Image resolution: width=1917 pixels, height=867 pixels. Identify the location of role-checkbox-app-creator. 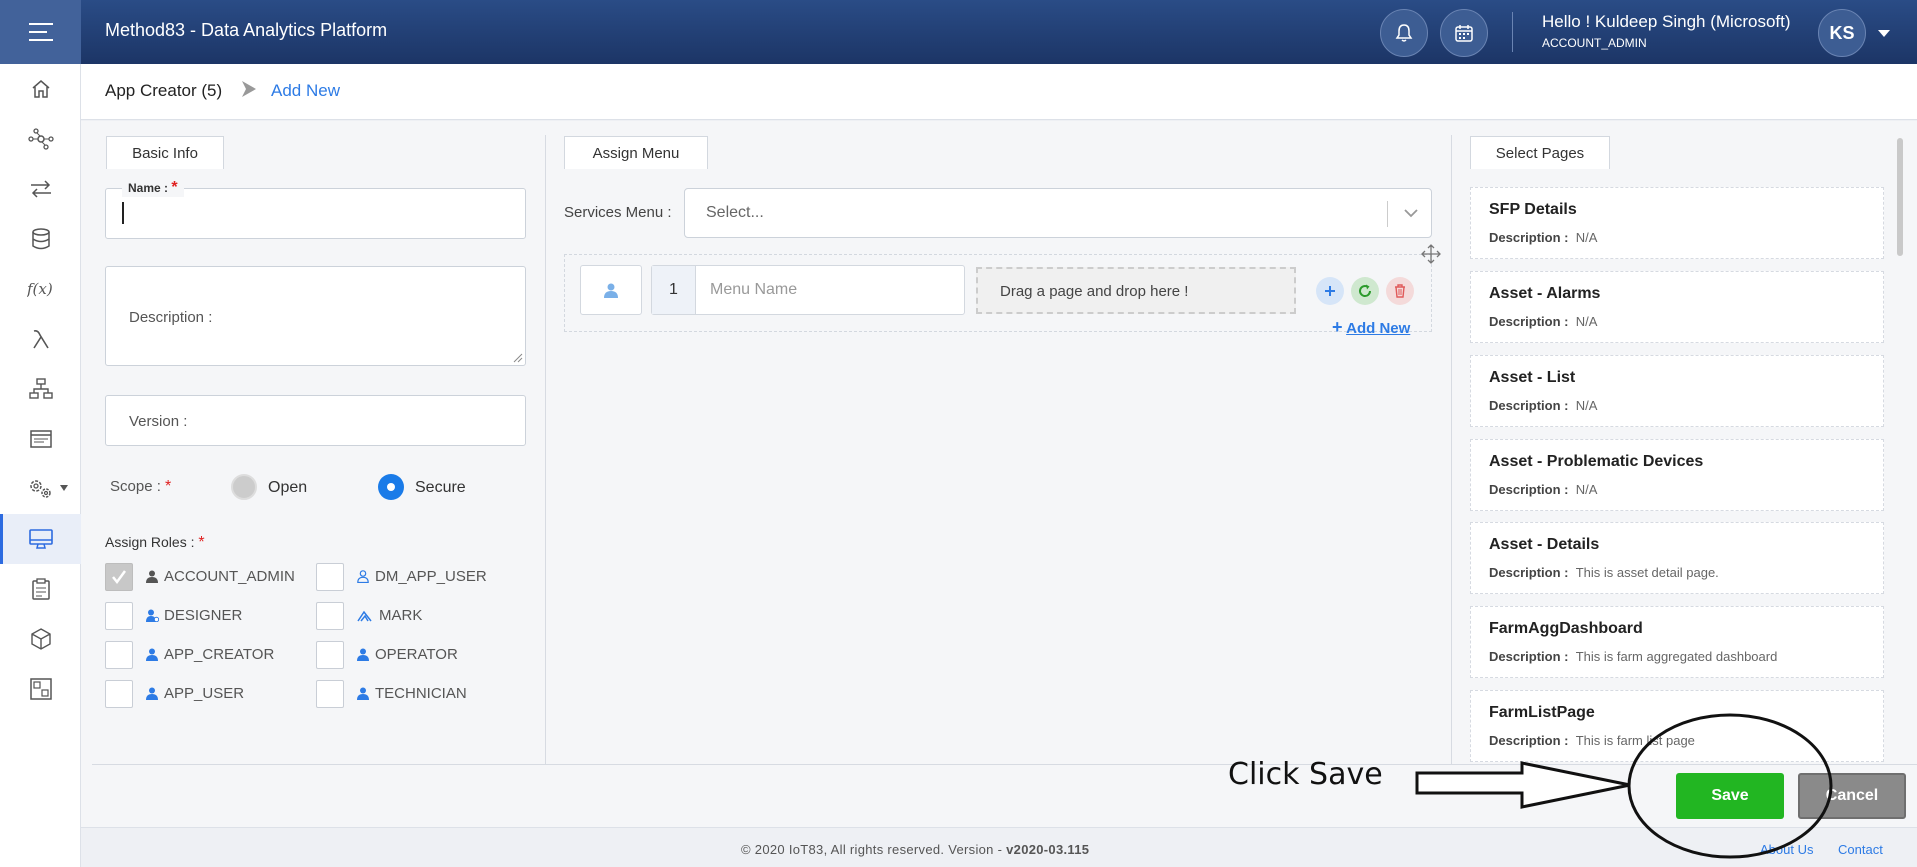
(119, 655).